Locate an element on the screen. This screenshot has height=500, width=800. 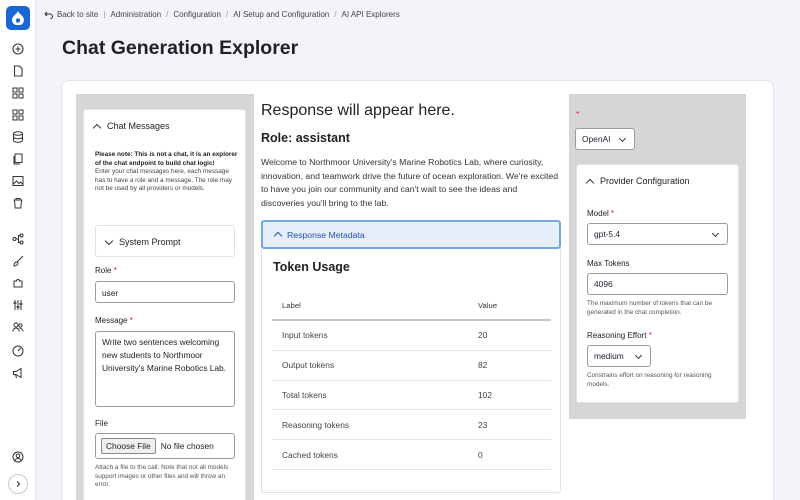
table-row: Total tokens 102 is located at coordinates (411, 396).